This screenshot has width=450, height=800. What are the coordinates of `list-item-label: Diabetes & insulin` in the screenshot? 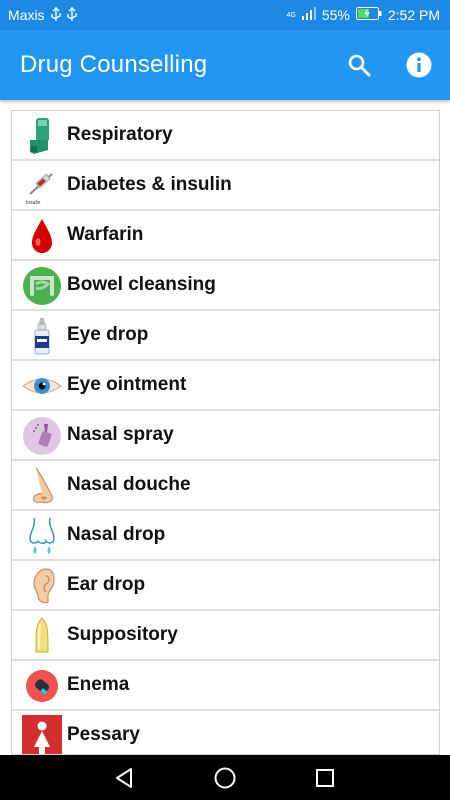 It's located at (149, 184).